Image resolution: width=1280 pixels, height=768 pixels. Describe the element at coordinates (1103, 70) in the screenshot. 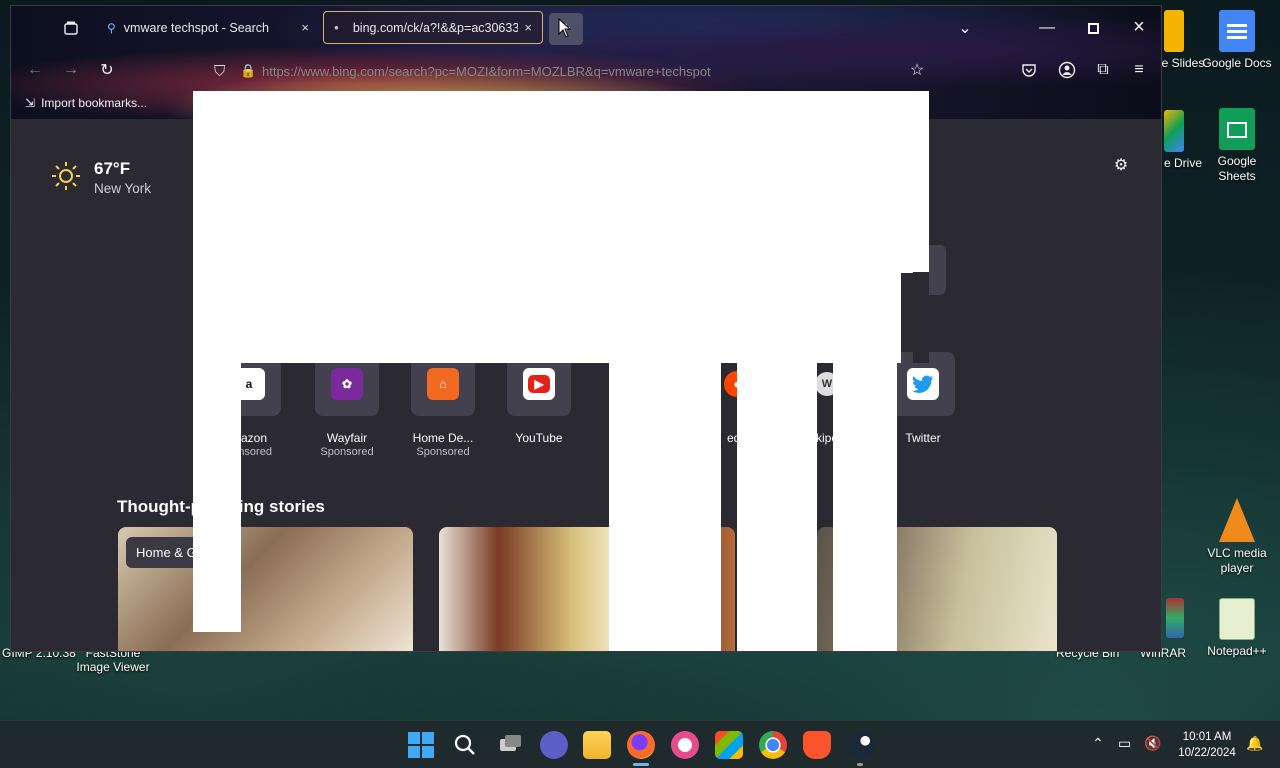

I see `extensions-icon: ⧉` at that location.